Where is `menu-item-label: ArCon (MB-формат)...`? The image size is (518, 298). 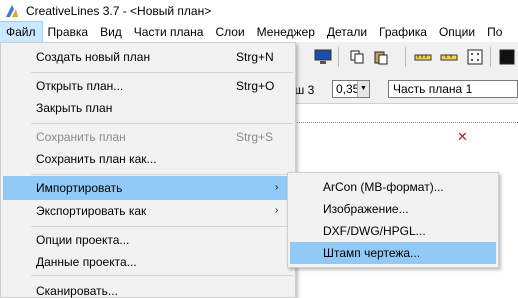
menu-item-label: ArCon (MB-формат)... is located at coordinates (383, 187).